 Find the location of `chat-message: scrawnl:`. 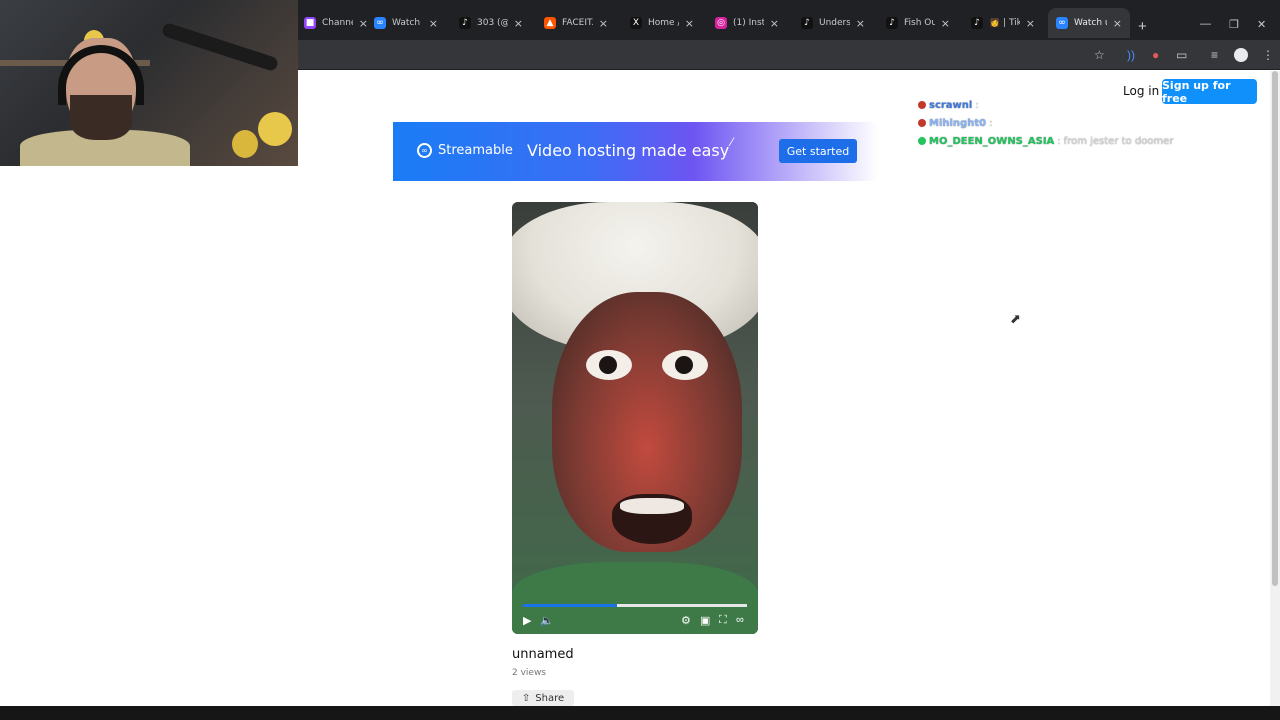

chat-message: scrawnl: is located at coordinates (1045, 105).